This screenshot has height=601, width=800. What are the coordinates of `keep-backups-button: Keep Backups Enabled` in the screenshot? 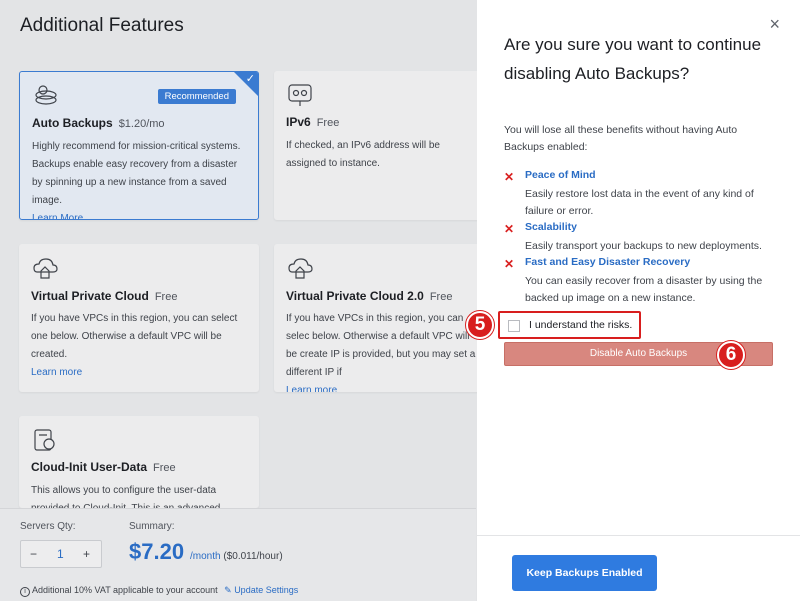 It's located at (584, 573).